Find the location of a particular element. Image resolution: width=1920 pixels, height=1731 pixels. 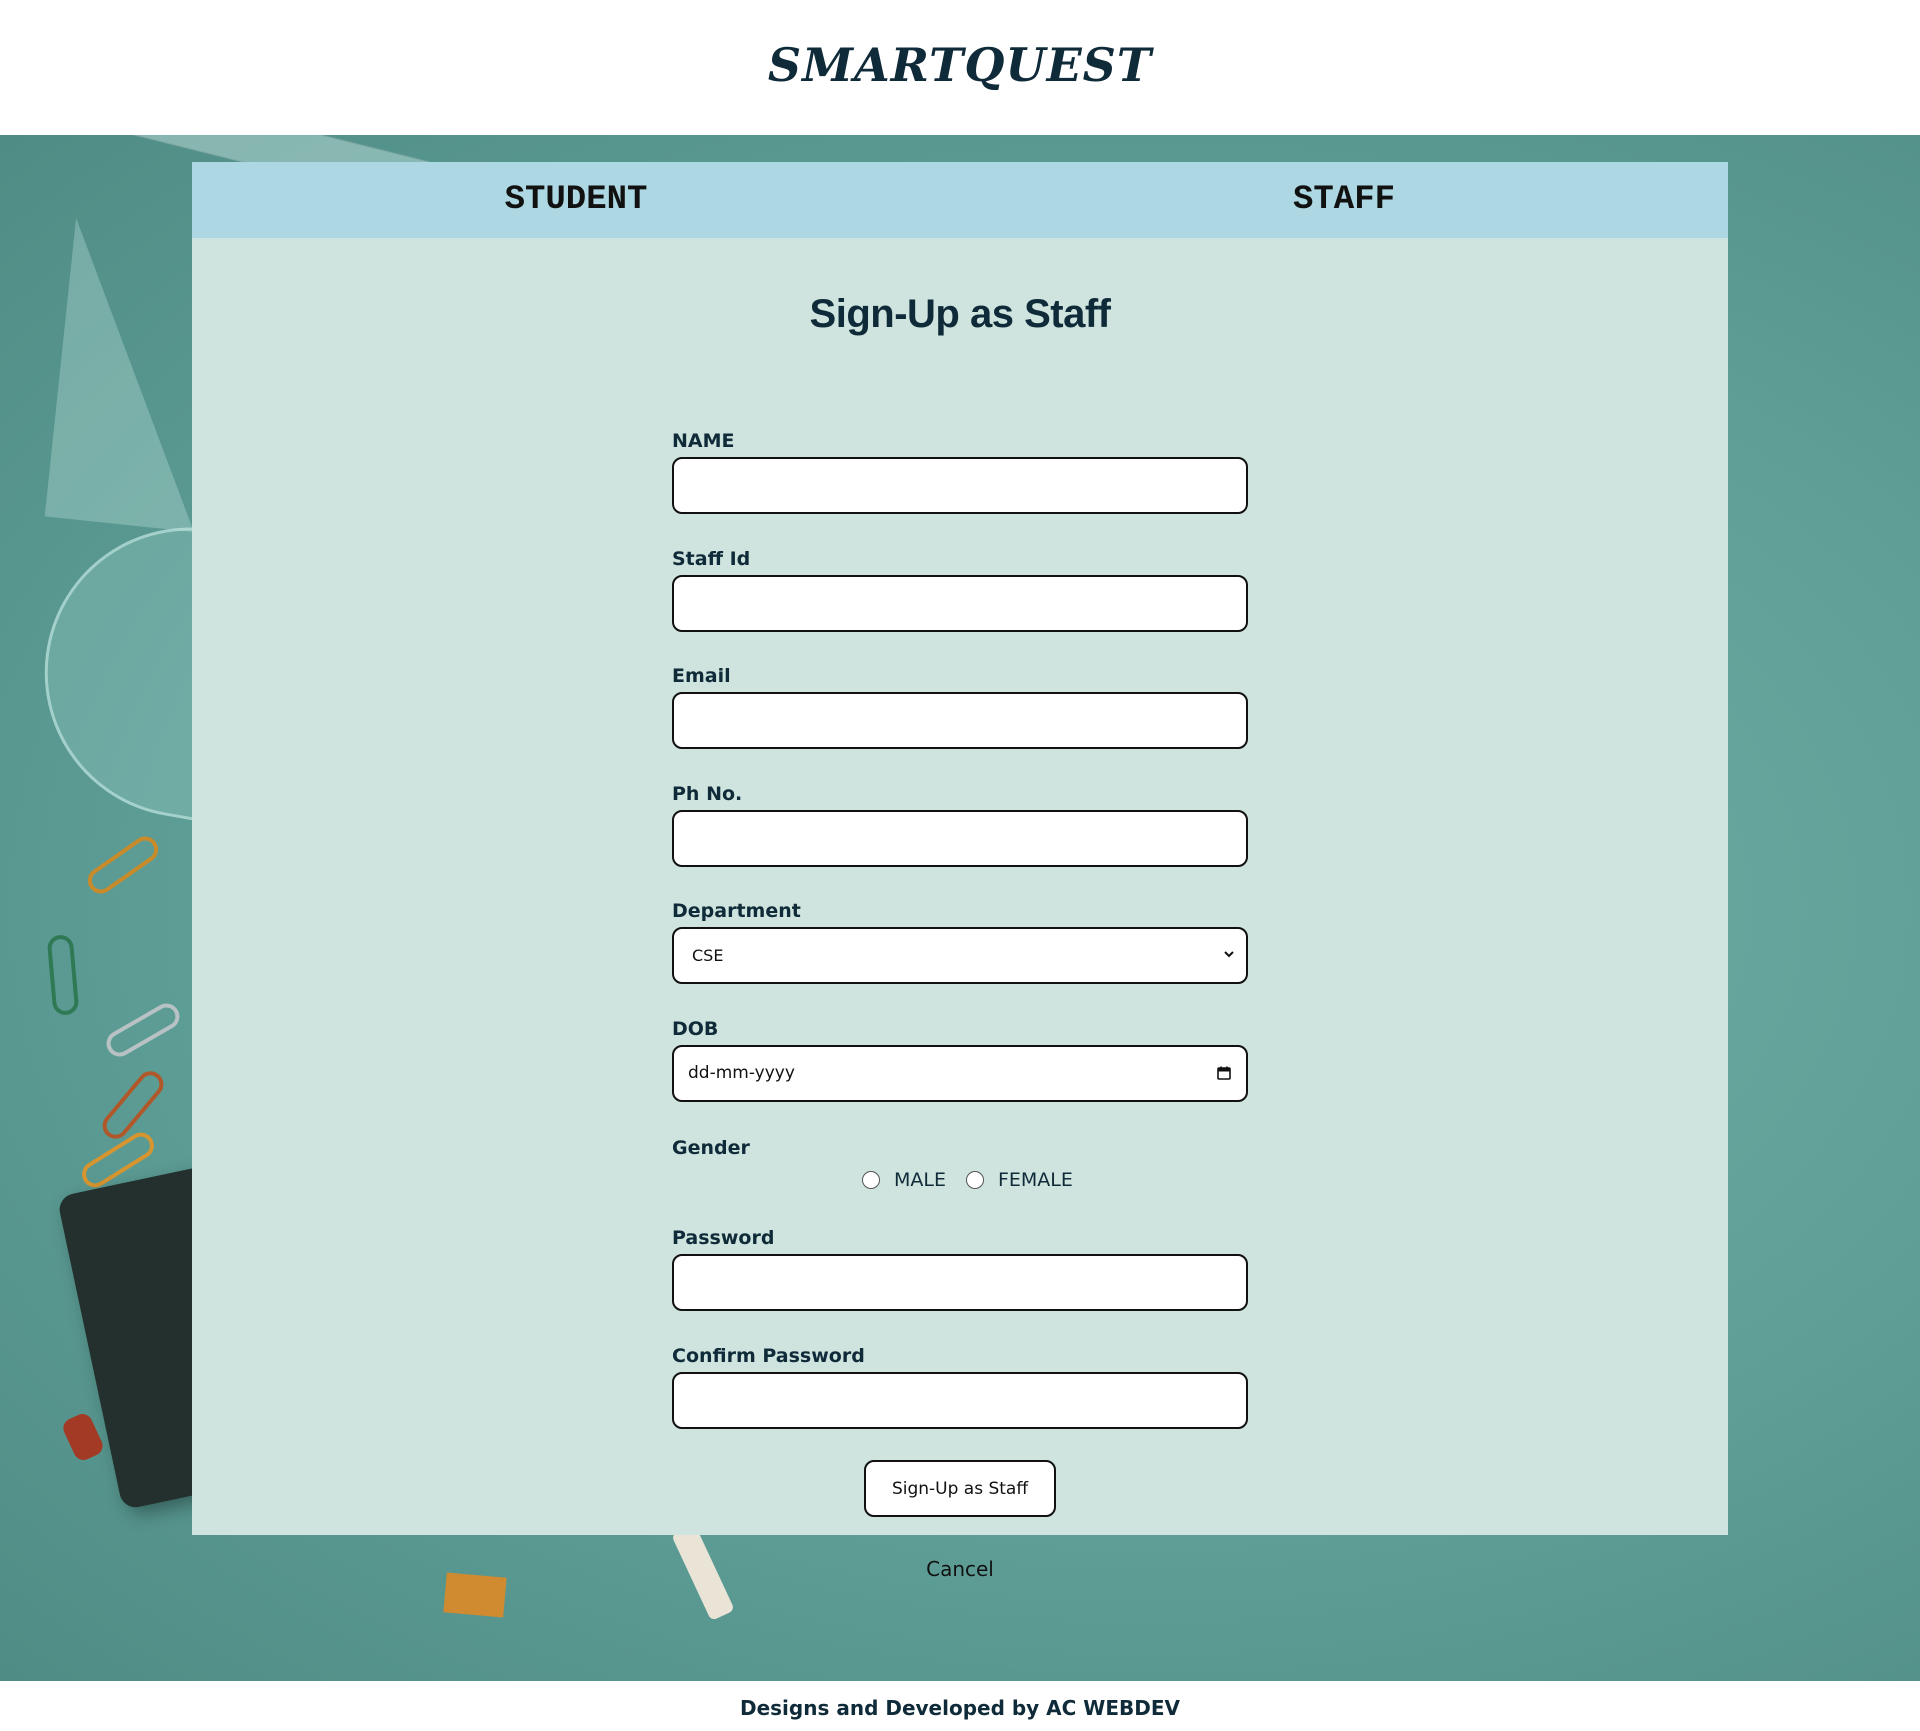

dob-label: DOB is located at coordinates (695, 1029).